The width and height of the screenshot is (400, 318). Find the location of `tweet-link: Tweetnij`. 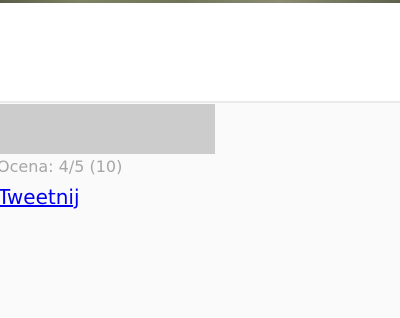

tweet-link: Tweetnij is located at coordinates (40, 197).